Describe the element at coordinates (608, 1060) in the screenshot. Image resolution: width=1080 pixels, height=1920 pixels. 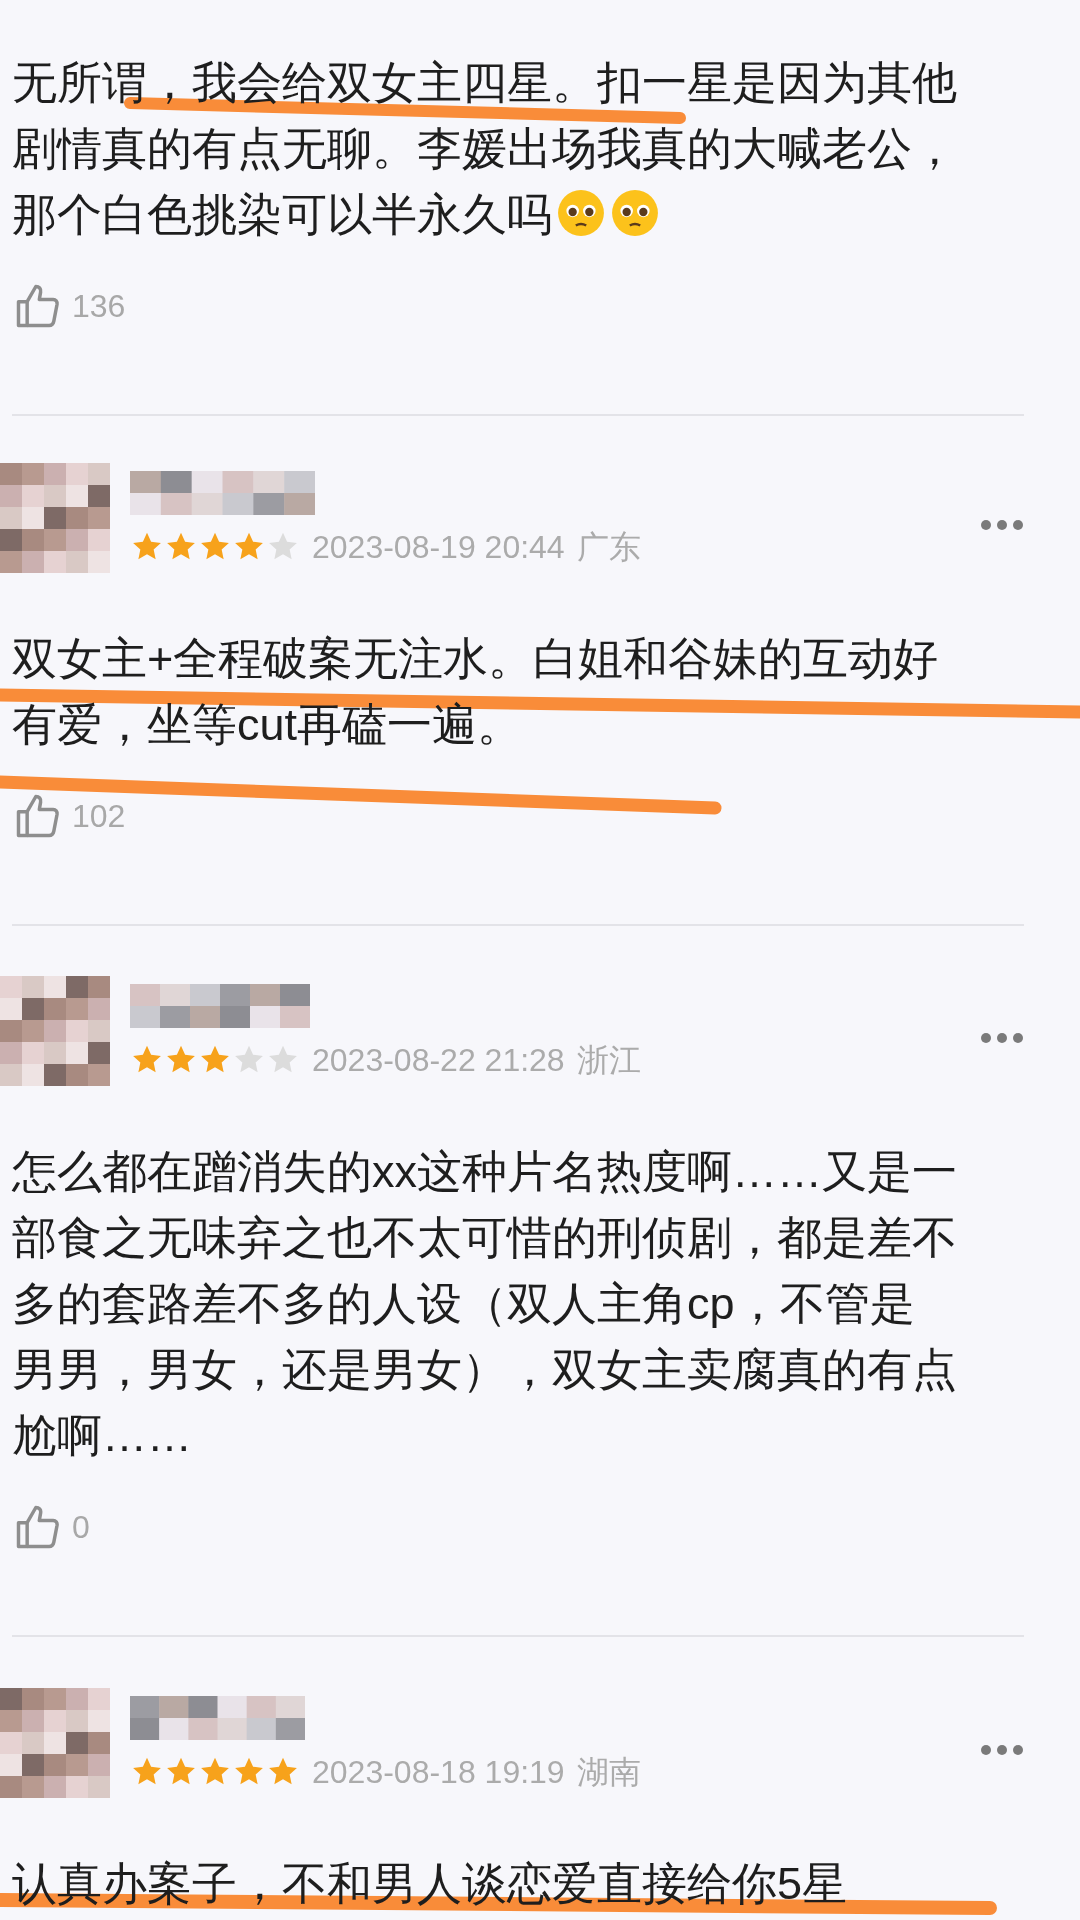
I see `review-region: 浙江` at that location.